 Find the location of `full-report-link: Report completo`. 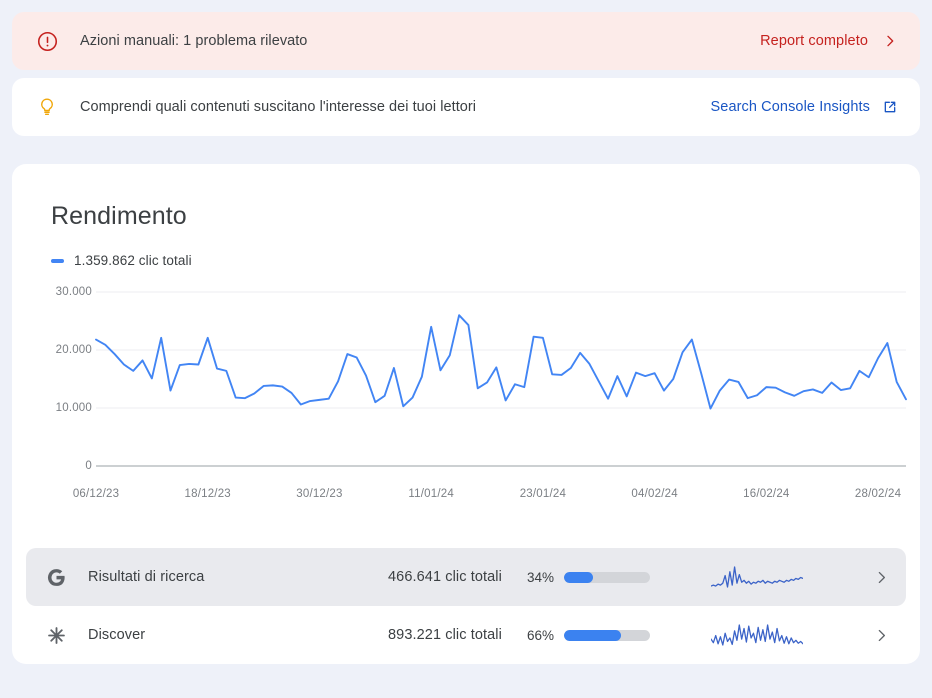

full-report-link: Report completo is located at coordinates (829, 41).